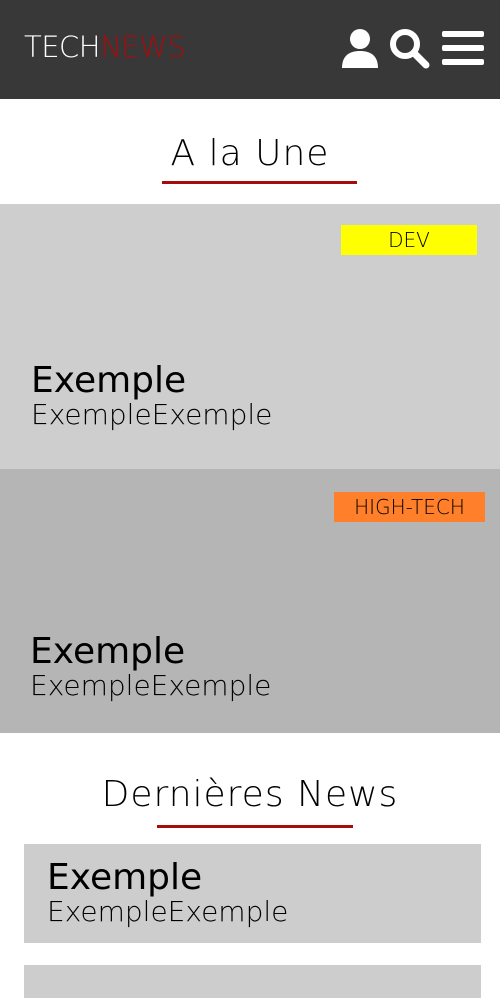  Describe the element at coordinates (252, 981) in the screenshot. I see `news-list-item` at that location.